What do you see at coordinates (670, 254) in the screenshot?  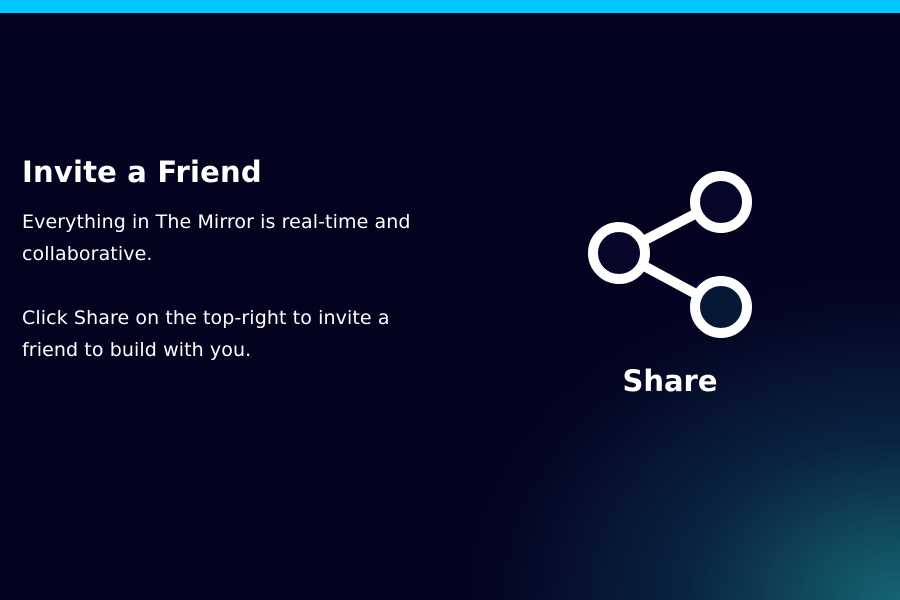 I see `share-icon` at bounding box center [670, 254].